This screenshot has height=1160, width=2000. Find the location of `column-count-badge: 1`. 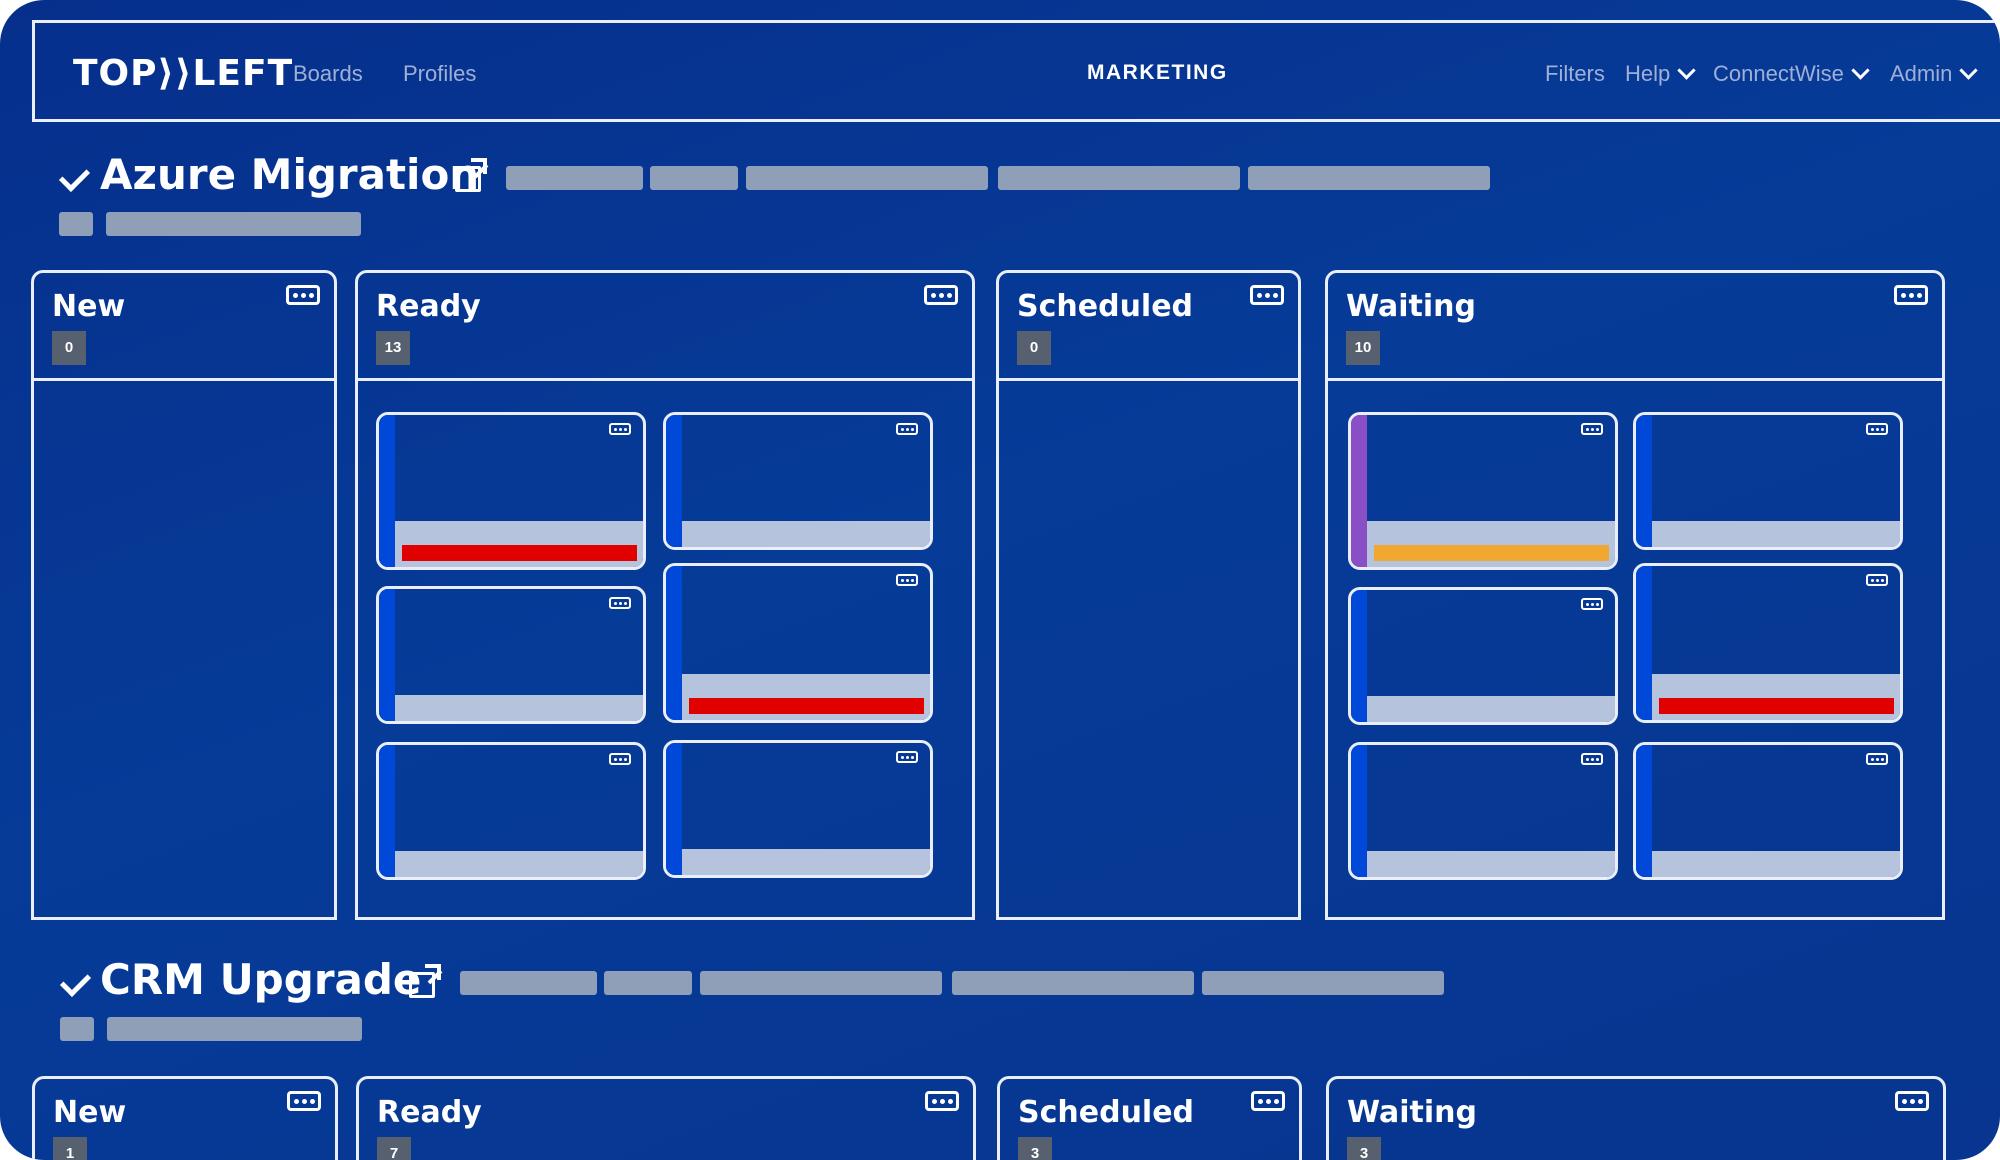

column-count-badge: 1 is located at coordinates (70, 1148).